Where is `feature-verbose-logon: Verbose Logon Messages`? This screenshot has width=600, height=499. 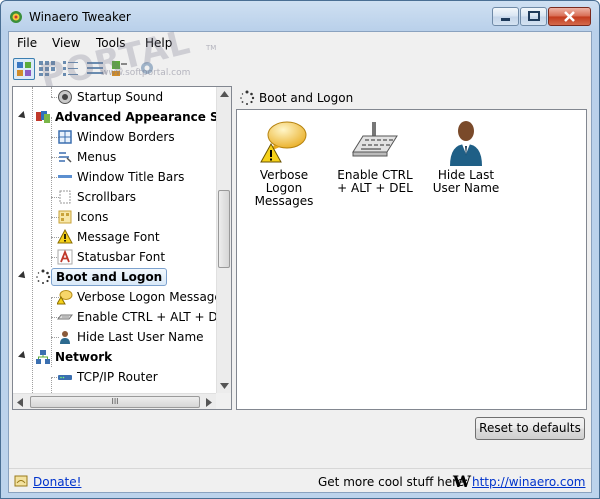
feature-verbose-logon: Verbose Logon Messages is located at coordinates (284, 163).